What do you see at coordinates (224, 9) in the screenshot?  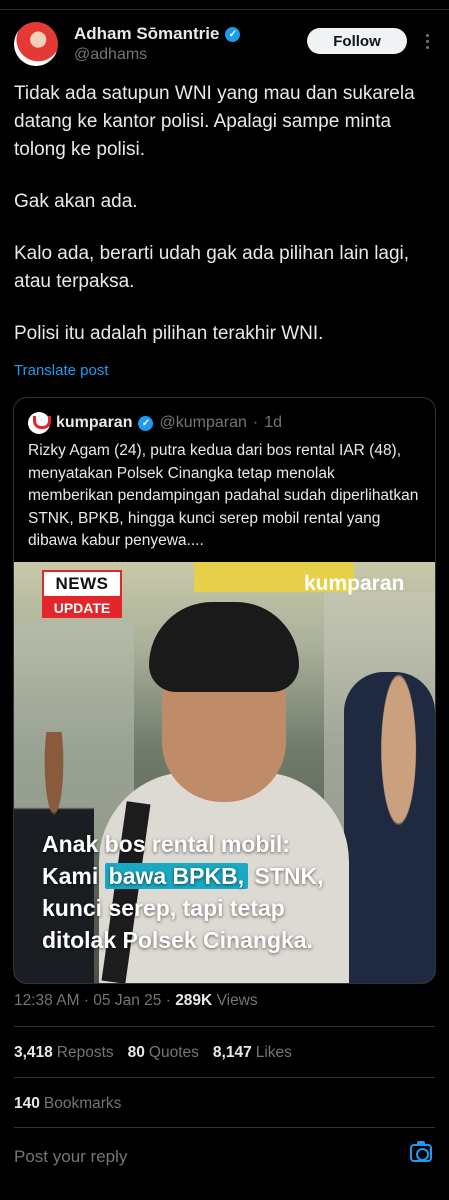 I see `top-divider` at bounding box center [224, 9].